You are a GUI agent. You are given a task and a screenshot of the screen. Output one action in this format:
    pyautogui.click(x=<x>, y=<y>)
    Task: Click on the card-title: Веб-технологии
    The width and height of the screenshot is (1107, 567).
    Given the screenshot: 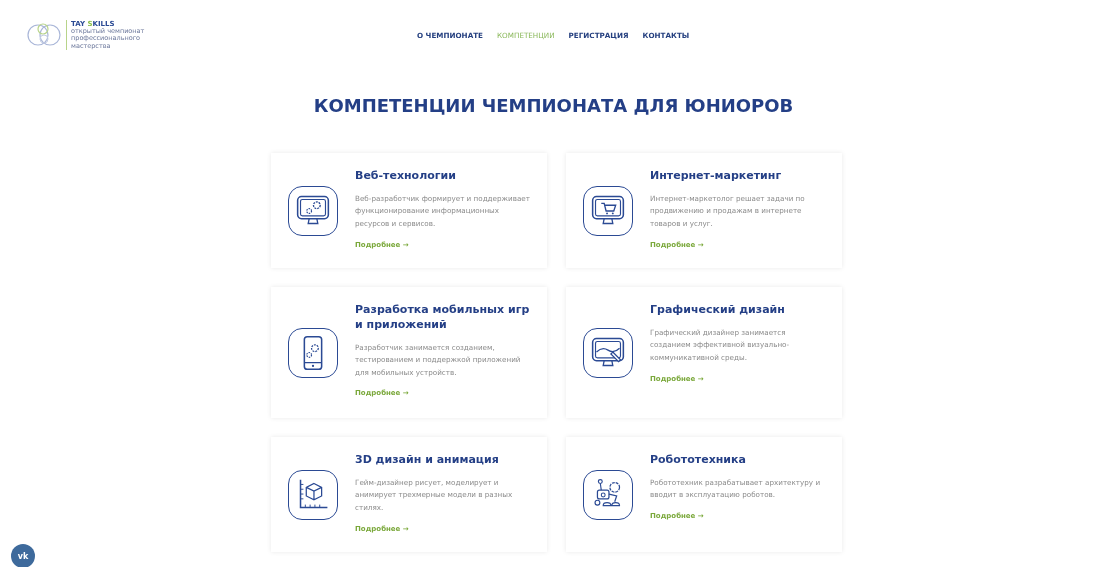 What is the action you would take?
    pyautogui.click(x=406, y=176)
    